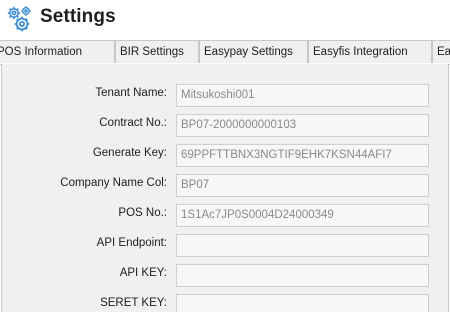 The image size is (450, 312). I want to click on tenant-name-label: Tenant Name:, so click(131, 93).